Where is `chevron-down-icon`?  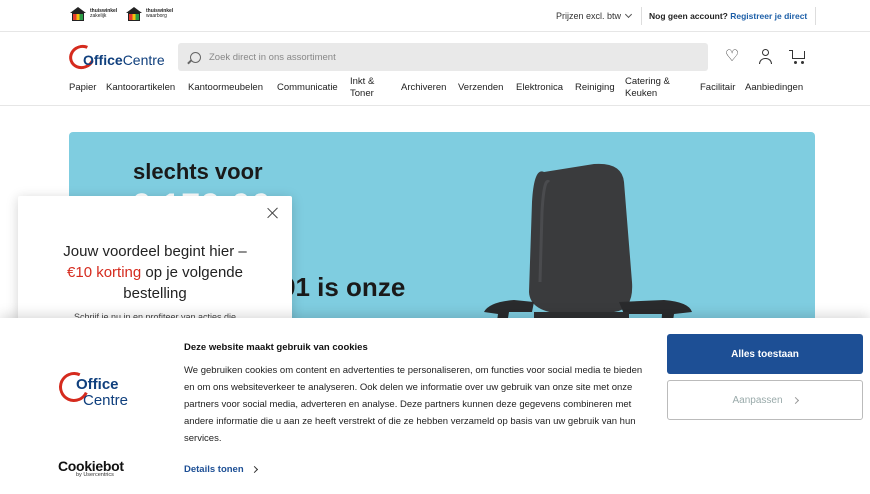 chevron-down-icon is located at coordinates (628, 14).